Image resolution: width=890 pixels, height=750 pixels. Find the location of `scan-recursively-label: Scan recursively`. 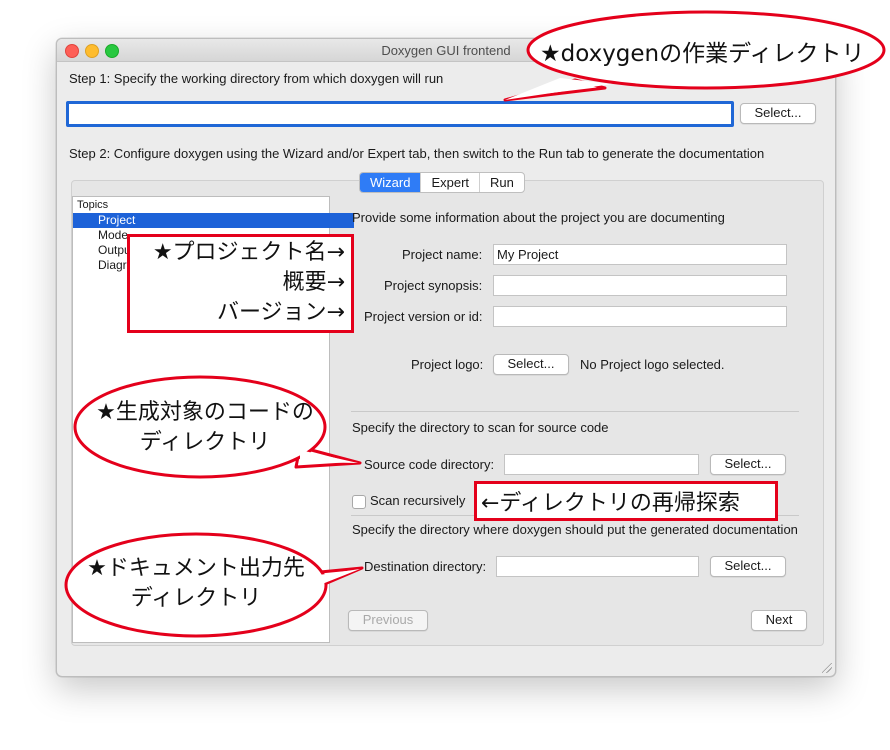

scan-recursively-label: Scan recursively is located at coordinates (418, 500).